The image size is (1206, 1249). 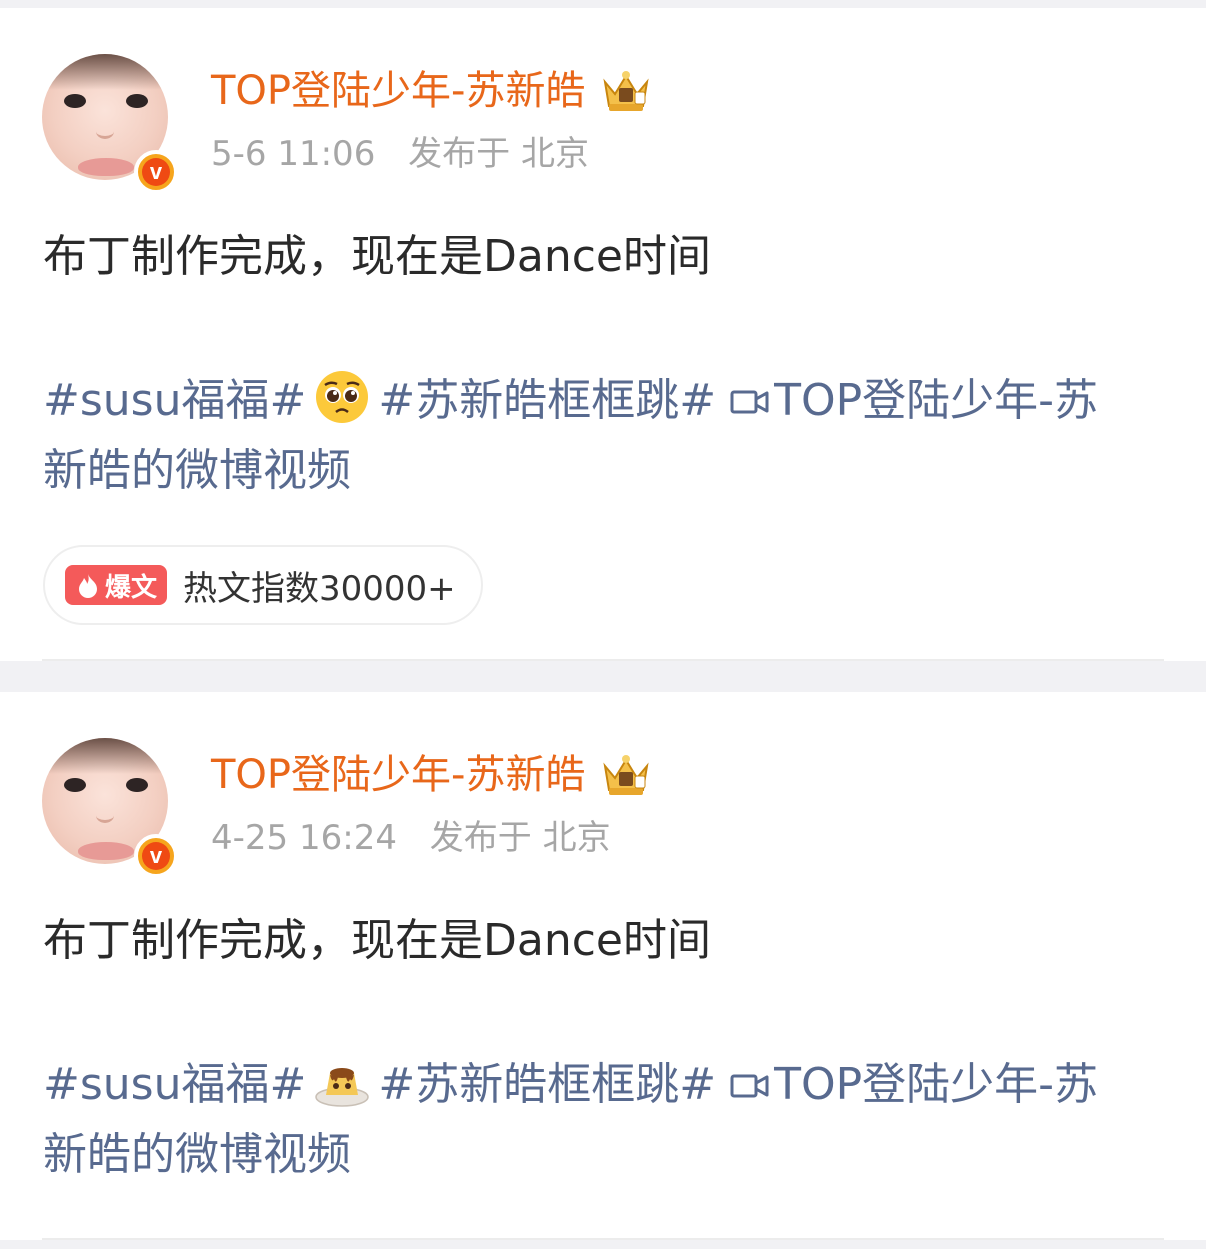 I want to click on hot-badge-label: 爆文, so click(x=131, y=587).